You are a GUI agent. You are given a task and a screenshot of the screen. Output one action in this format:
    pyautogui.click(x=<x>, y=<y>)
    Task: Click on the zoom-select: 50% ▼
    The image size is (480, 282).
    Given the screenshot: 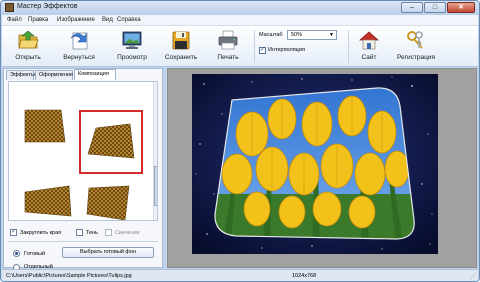 What is the action you would take?
    pyautogui.click(x=312, y=35)
    